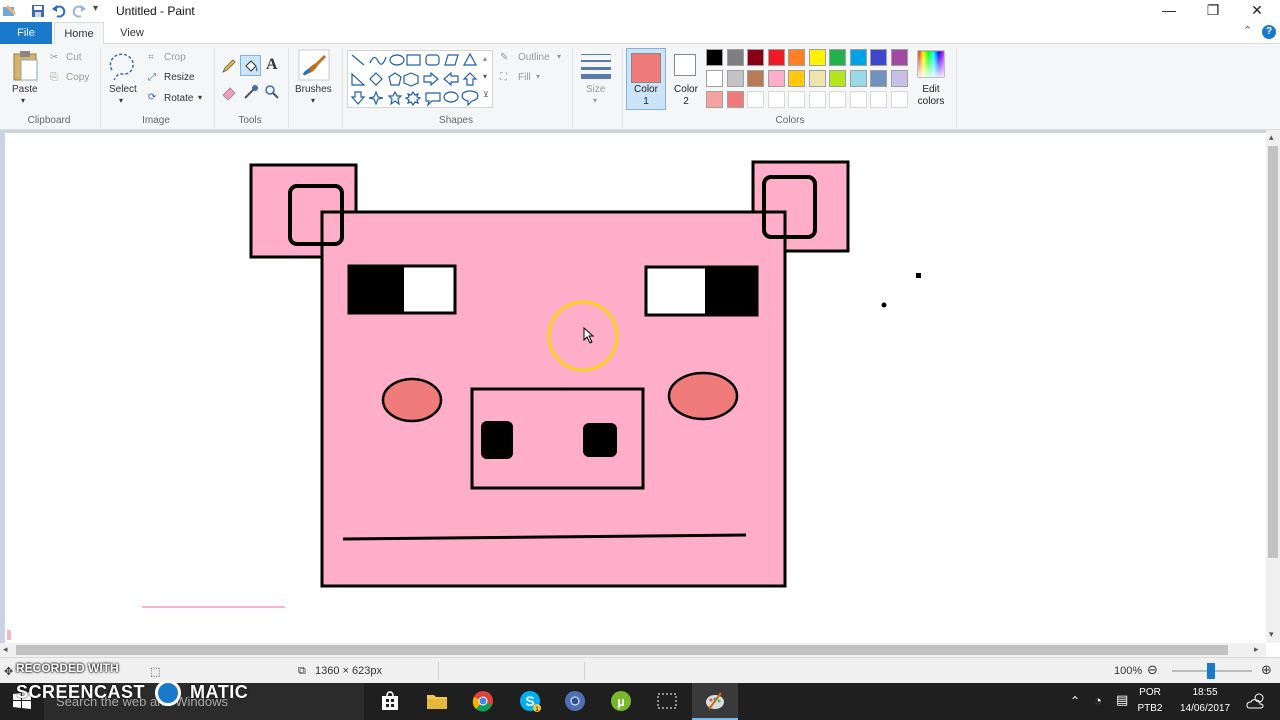 Image resolution: width=1280 pixels, height=720 pixels. I want to click on save-icon, so click(38, 11).